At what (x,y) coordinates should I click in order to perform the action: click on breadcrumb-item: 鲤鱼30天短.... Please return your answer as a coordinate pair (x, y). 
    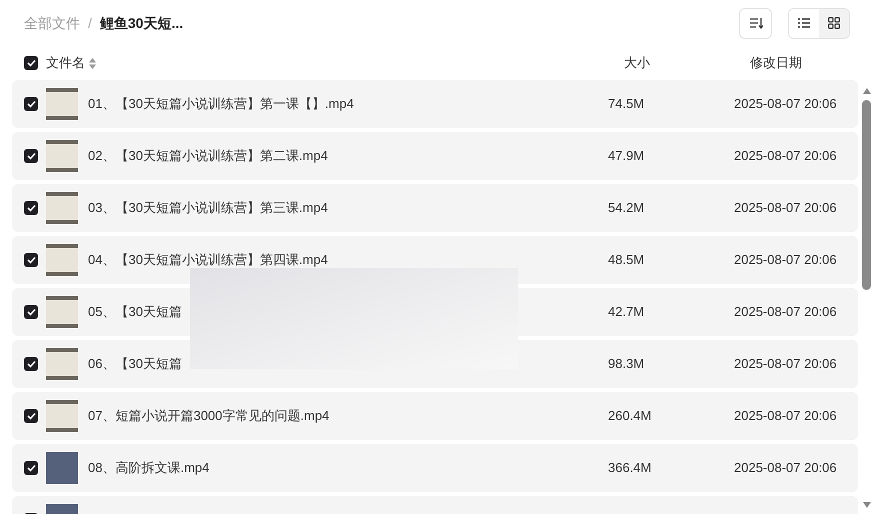
    Looking at the image, I should click on (142, 23).